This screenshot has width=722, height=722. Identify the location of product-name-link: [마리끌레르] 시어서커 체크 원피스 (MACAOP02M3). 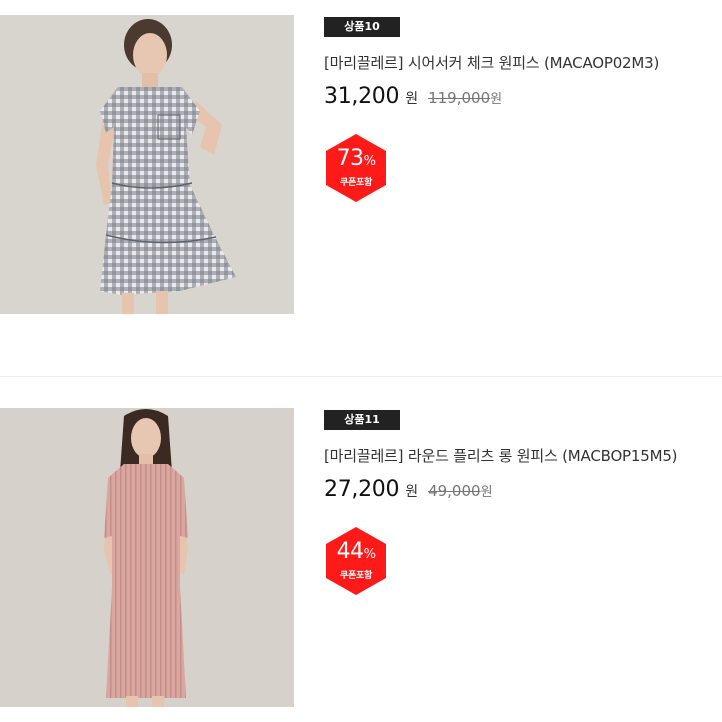
(523, 62).